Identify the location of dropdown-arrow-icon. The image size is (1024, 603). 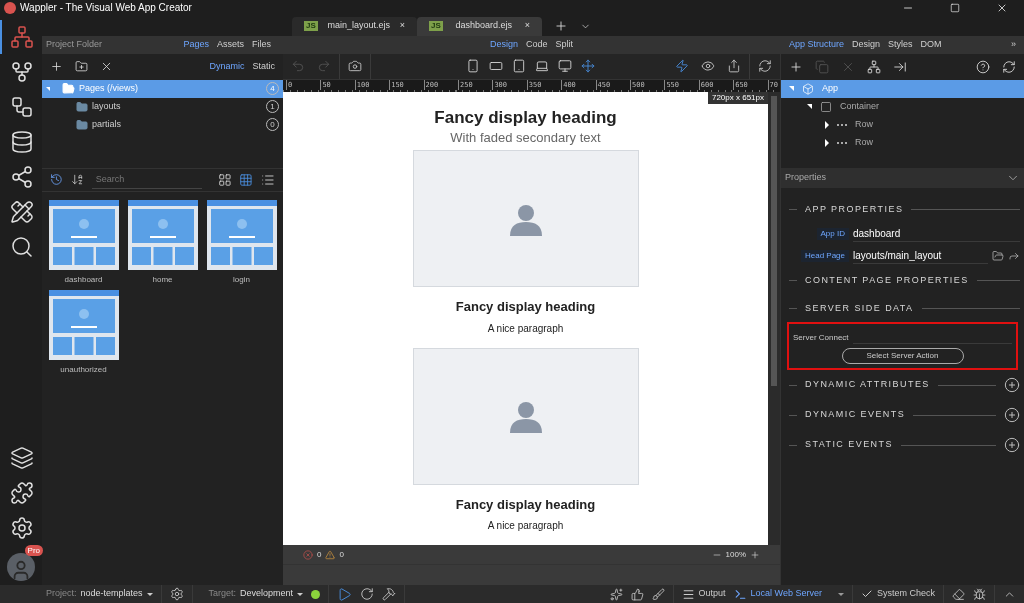
(840, 594).